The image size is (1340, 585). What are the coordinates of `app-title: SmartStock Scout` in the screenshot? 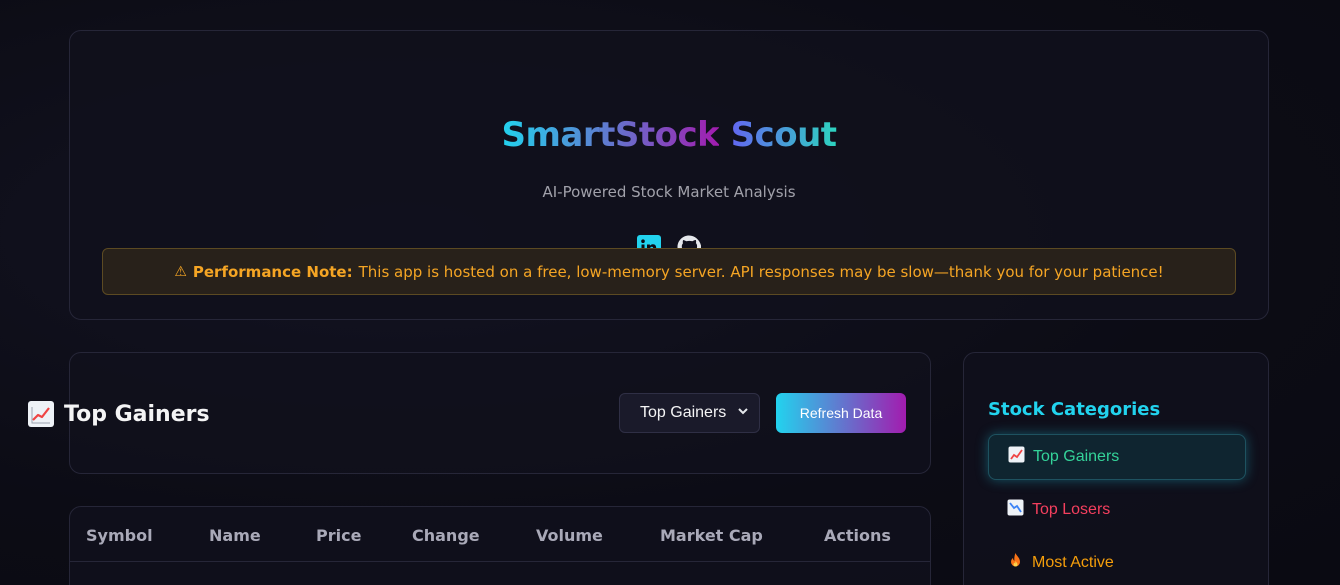 It's located at (669, 135).